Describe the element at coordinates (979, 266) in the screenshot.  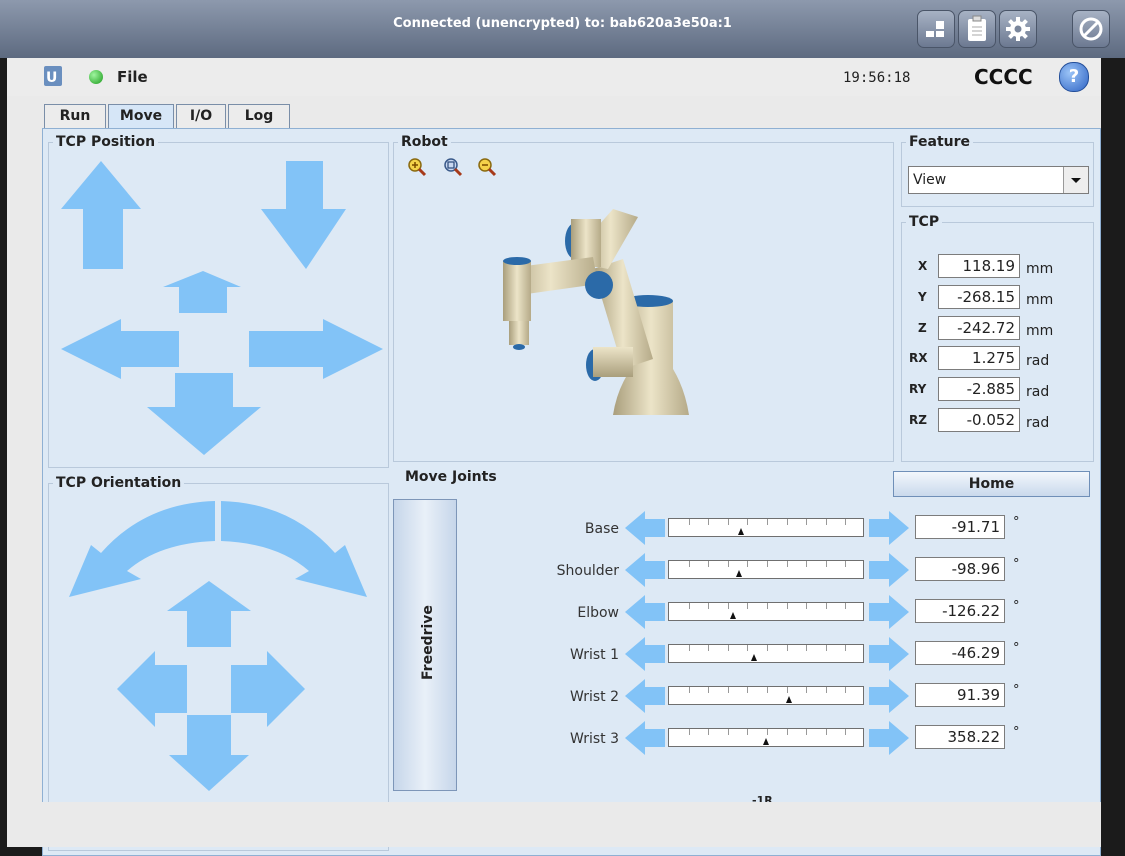
I see `tcp-x-value: 118.19` at that location.